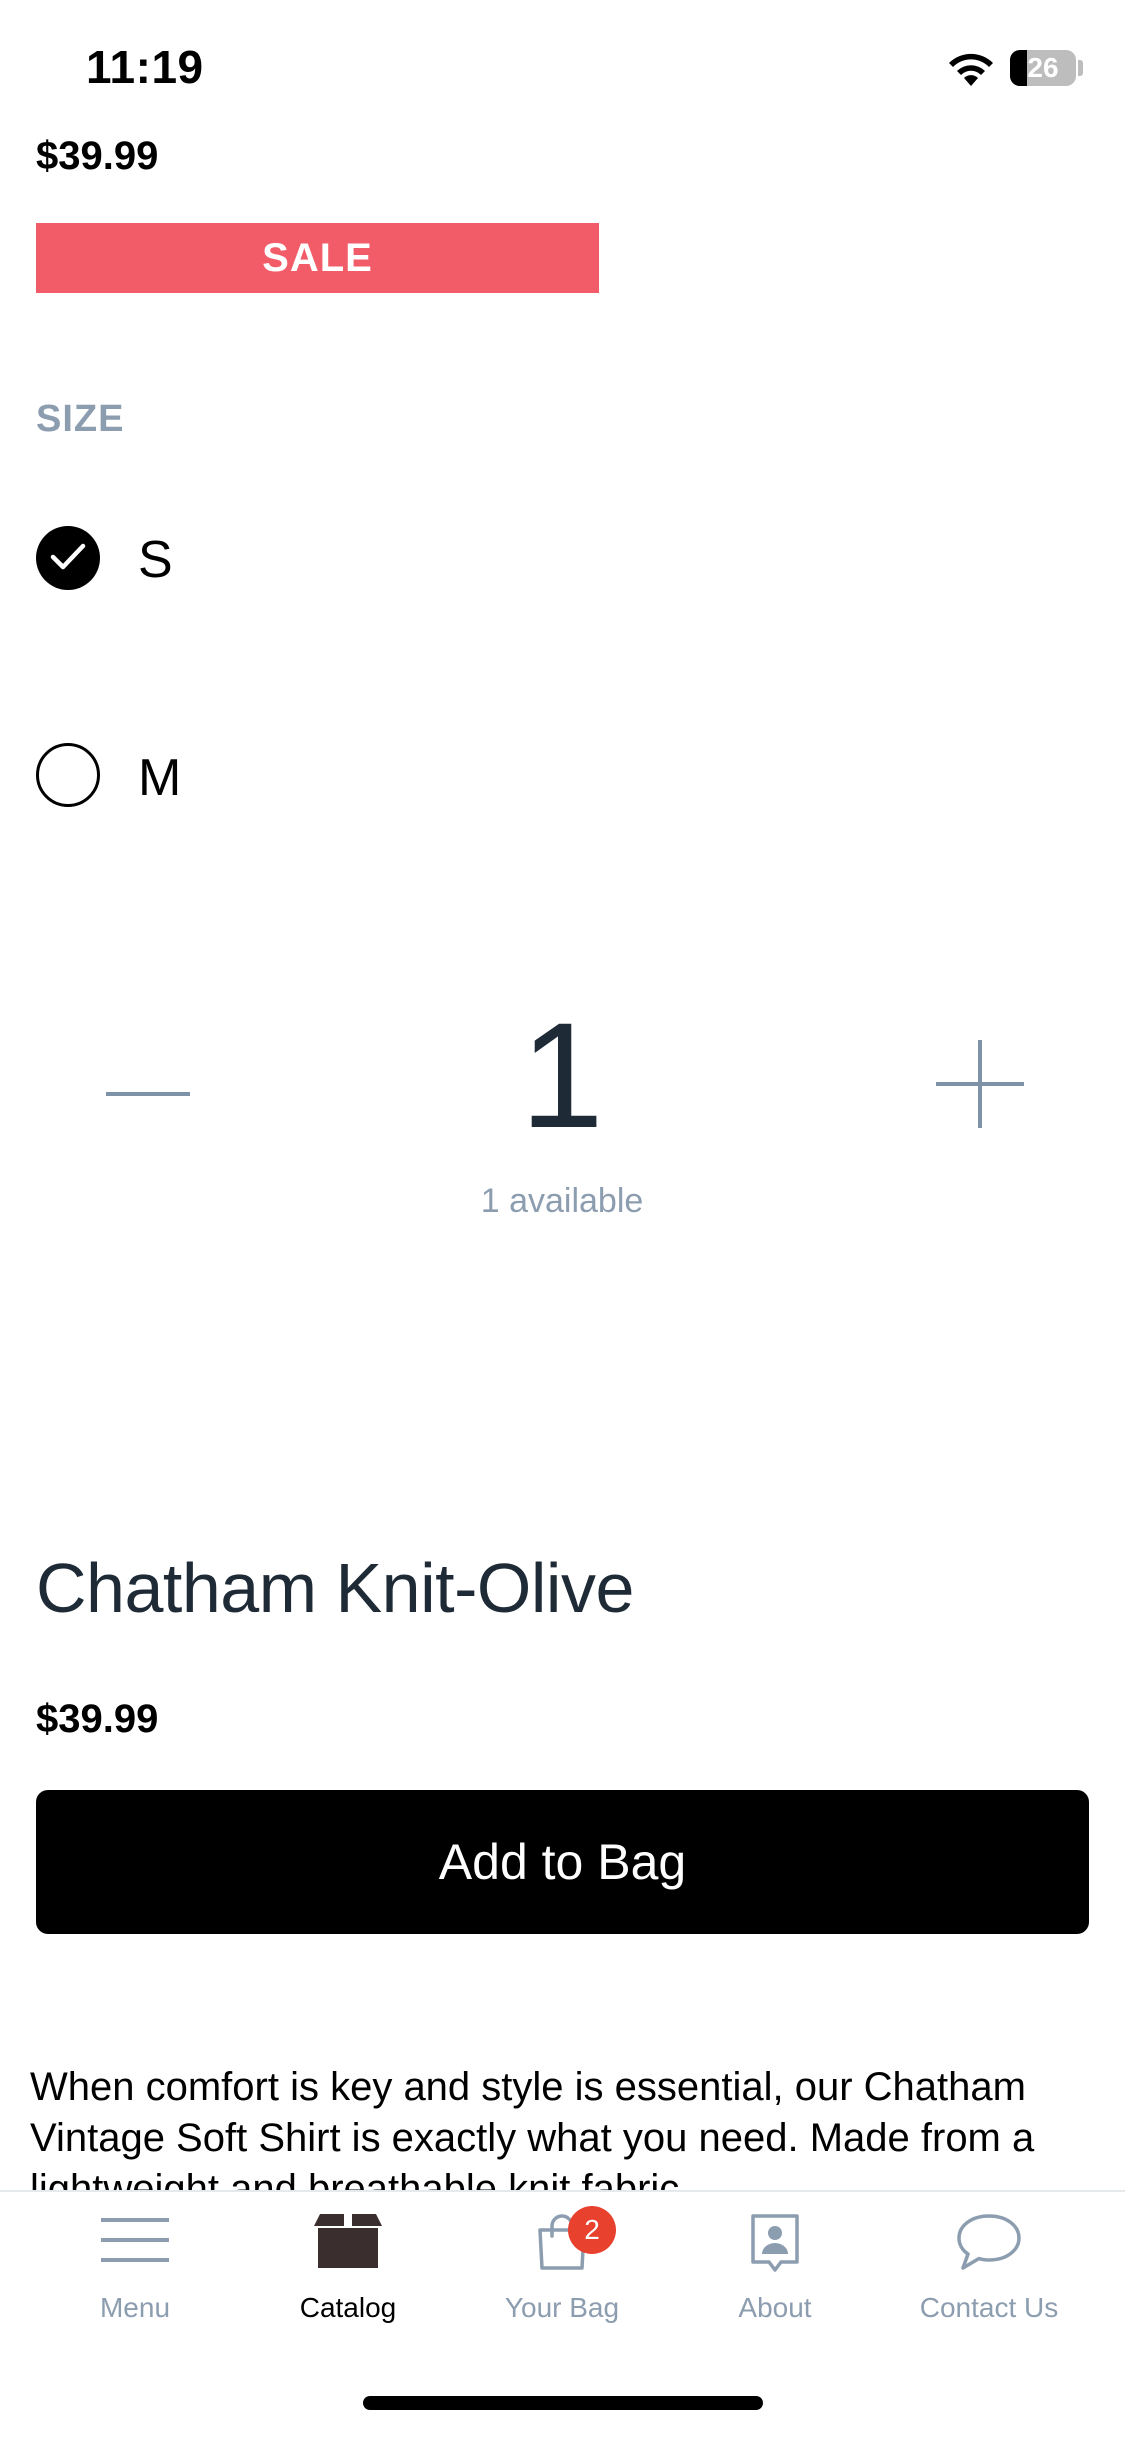 This screenshot has width=1125, height=2438. Describe the element at coordinates (562, 1201) in the screenshot. I see `availability-text: 1 available` at that location.